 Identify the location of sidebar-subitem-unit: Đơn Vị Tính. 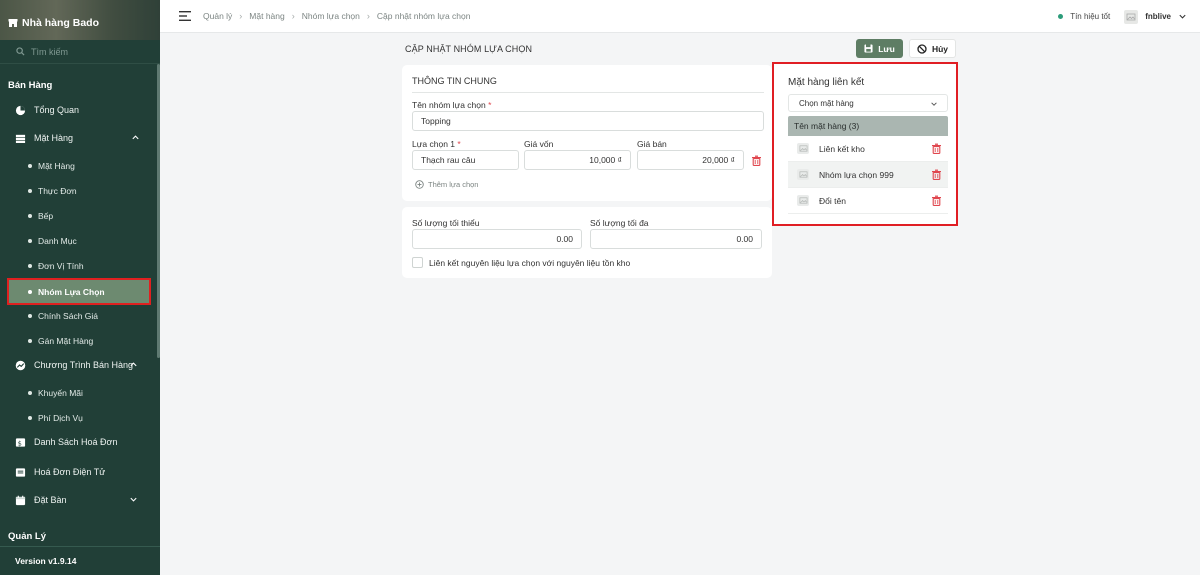
(78, 266).